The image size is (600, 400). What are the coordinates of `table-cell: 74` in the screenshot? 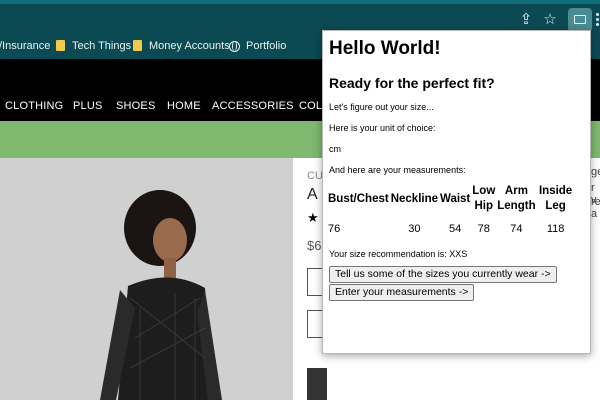 It's located at (516, 229).